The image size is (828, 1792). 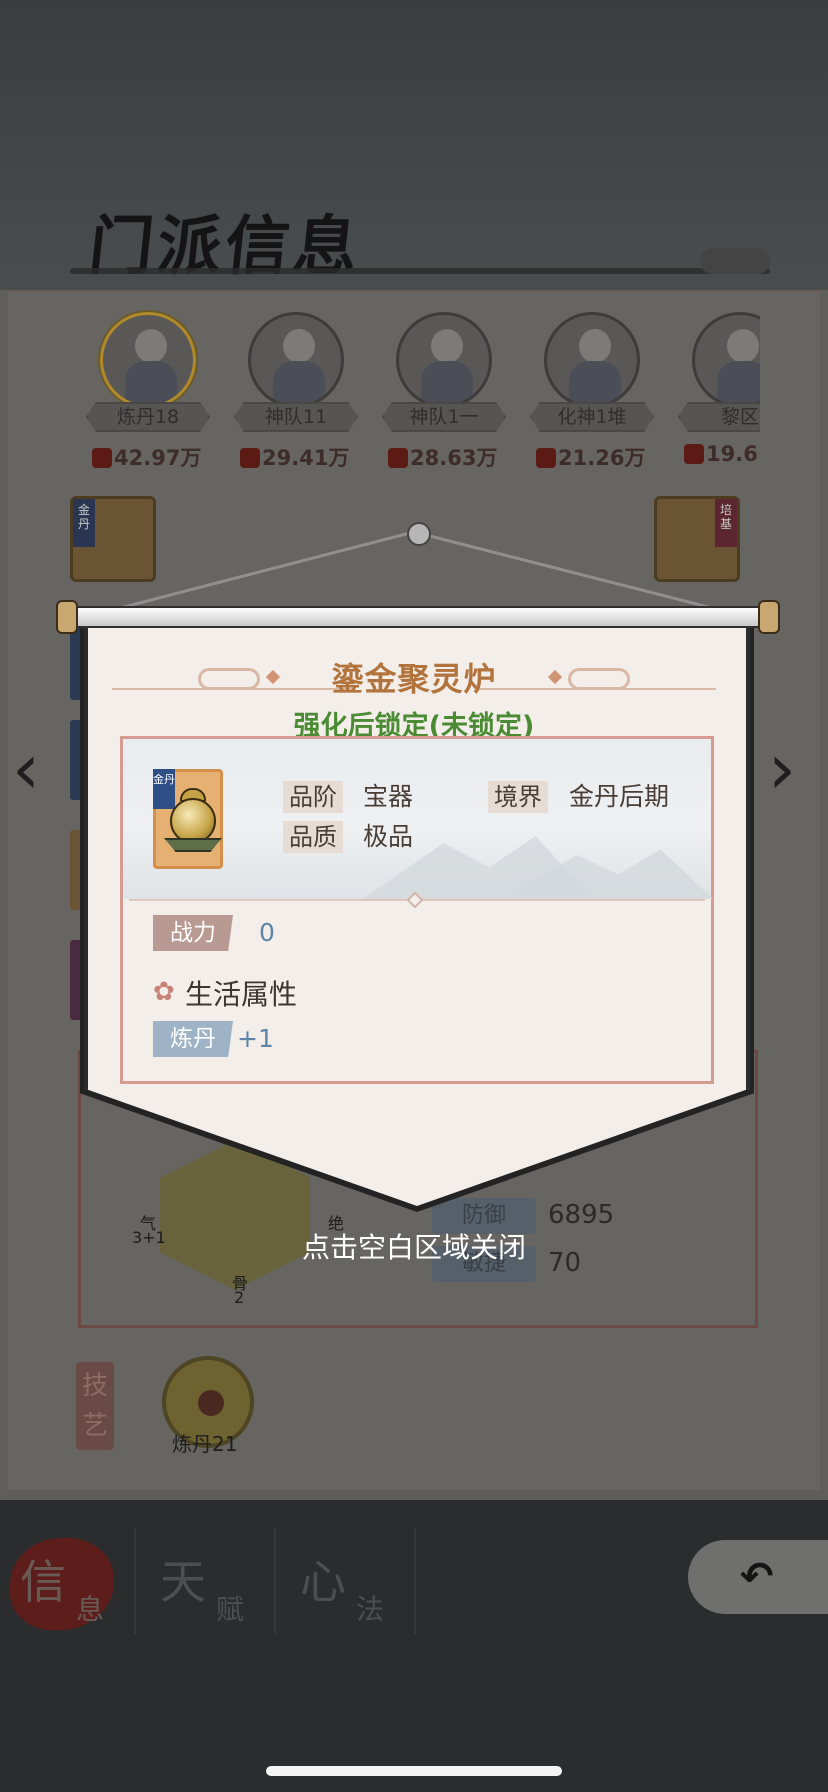 What do you see at coordinates (417, 910) in the screenshot?
I see `item-info-card: 金丹 品阶 宝器 境界 金丹后期 品质 极品 战力 0 ✿ 生活属性 炼丹 +1` at bounding box center [417, 910].